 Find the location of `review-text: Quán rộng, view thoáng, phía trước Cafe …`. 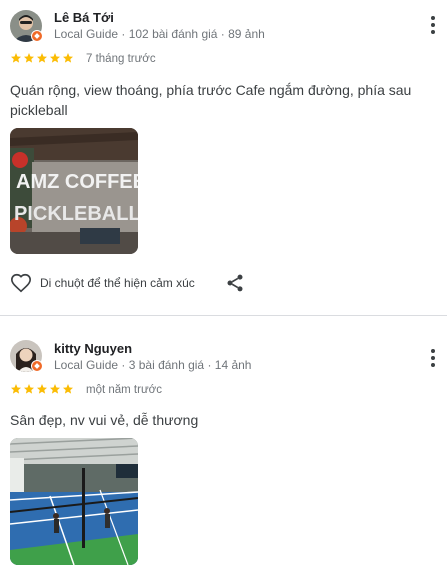

review-text: Quán rộng, view thoáng, phía trước Cafe … is located at coordinates (211, 100).